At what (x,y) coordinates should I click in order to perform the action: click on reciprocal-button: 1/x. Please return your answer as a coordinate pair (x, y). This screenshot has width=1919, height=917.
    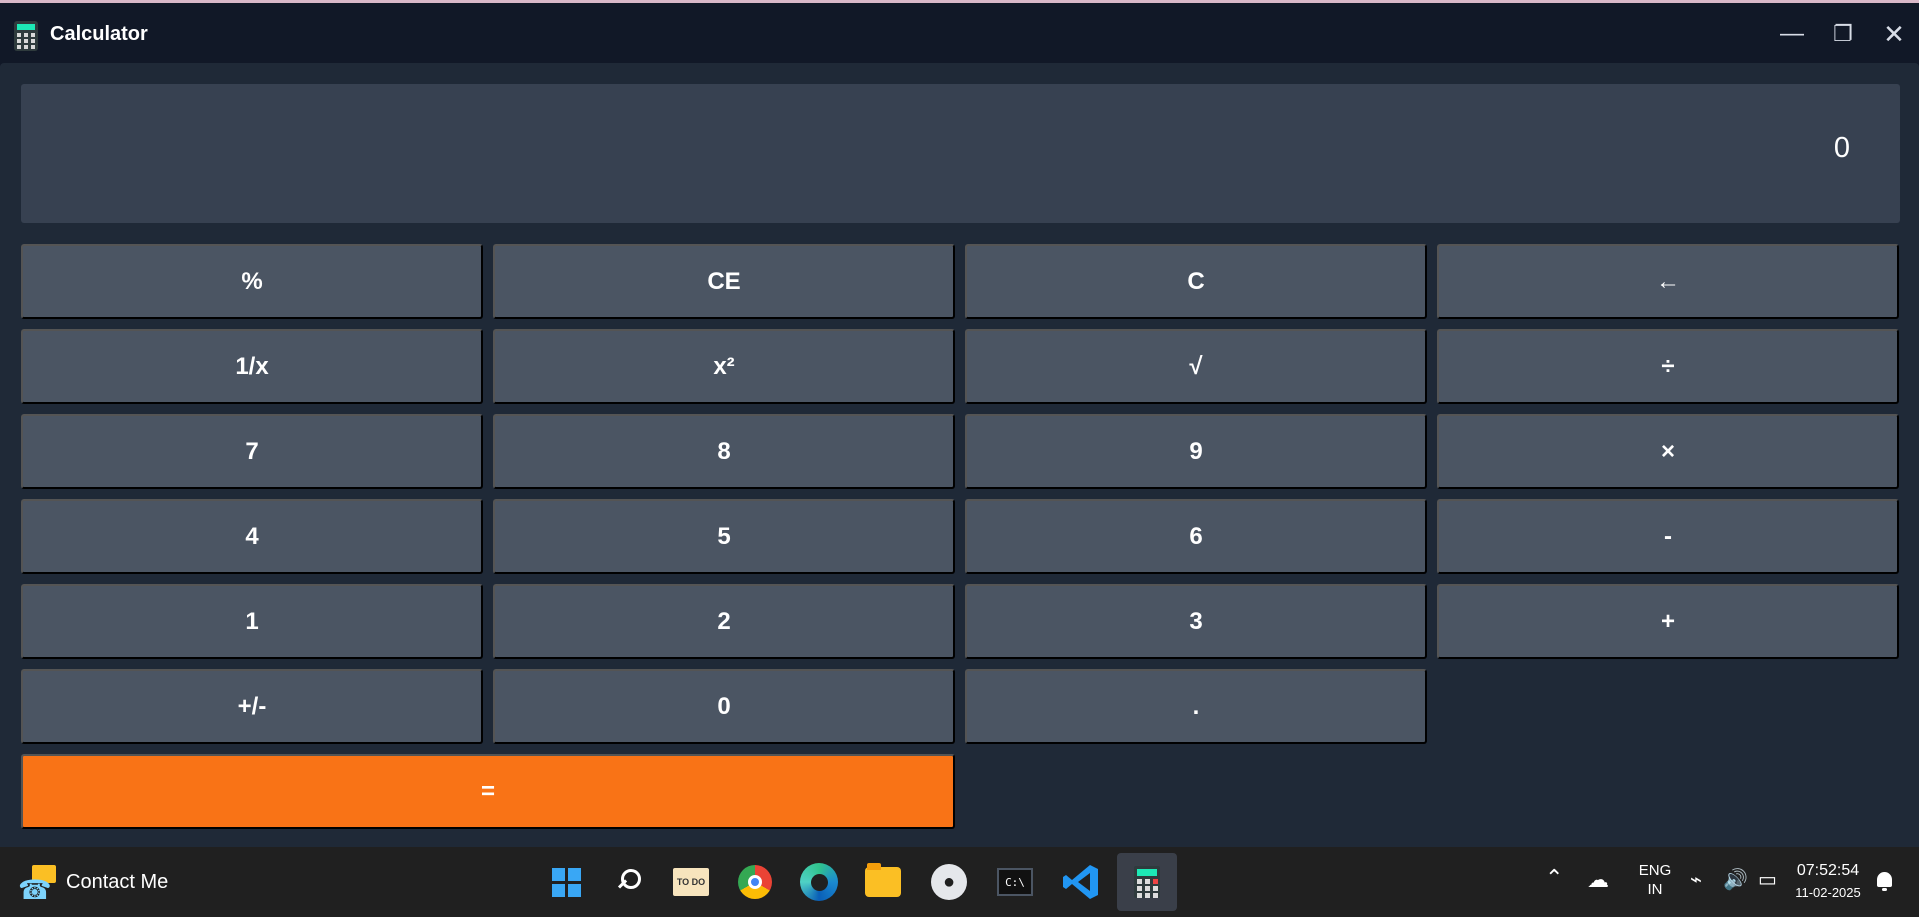
    Looking at the image, I should click on (252, 366).